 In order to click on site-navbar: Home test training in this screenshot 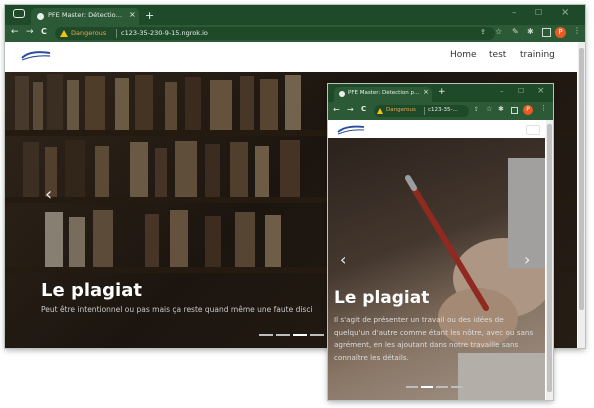, I will do `click(295, 57)`.